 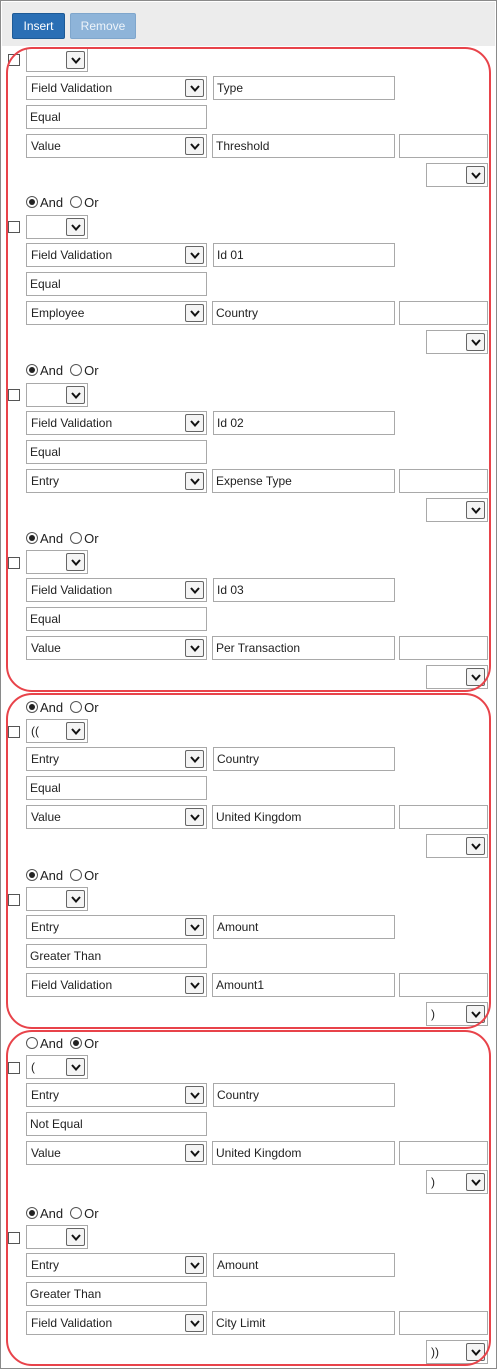 What do you see at coordinates (304, 423) in the screenshot?
I see `field-input: Id 02` at bounding box center [304, 423].